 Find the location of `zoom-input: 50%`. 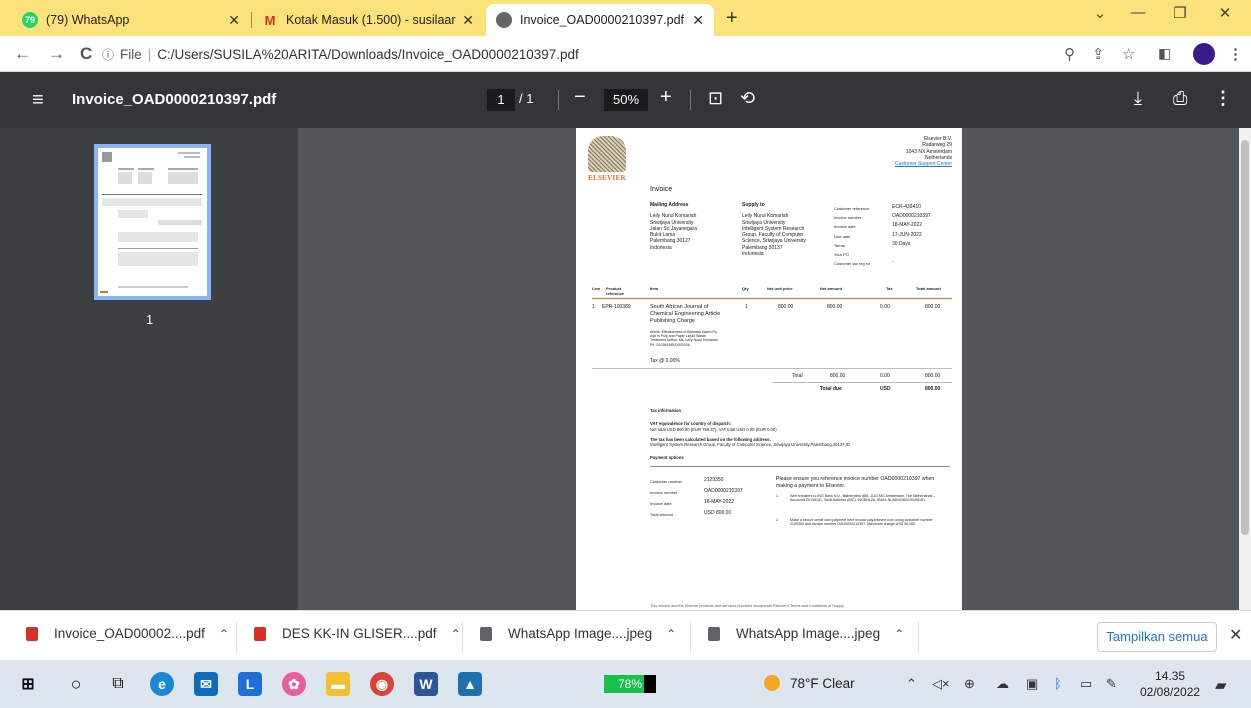

zoom-input: 50% is located at coordinates (626, 100).